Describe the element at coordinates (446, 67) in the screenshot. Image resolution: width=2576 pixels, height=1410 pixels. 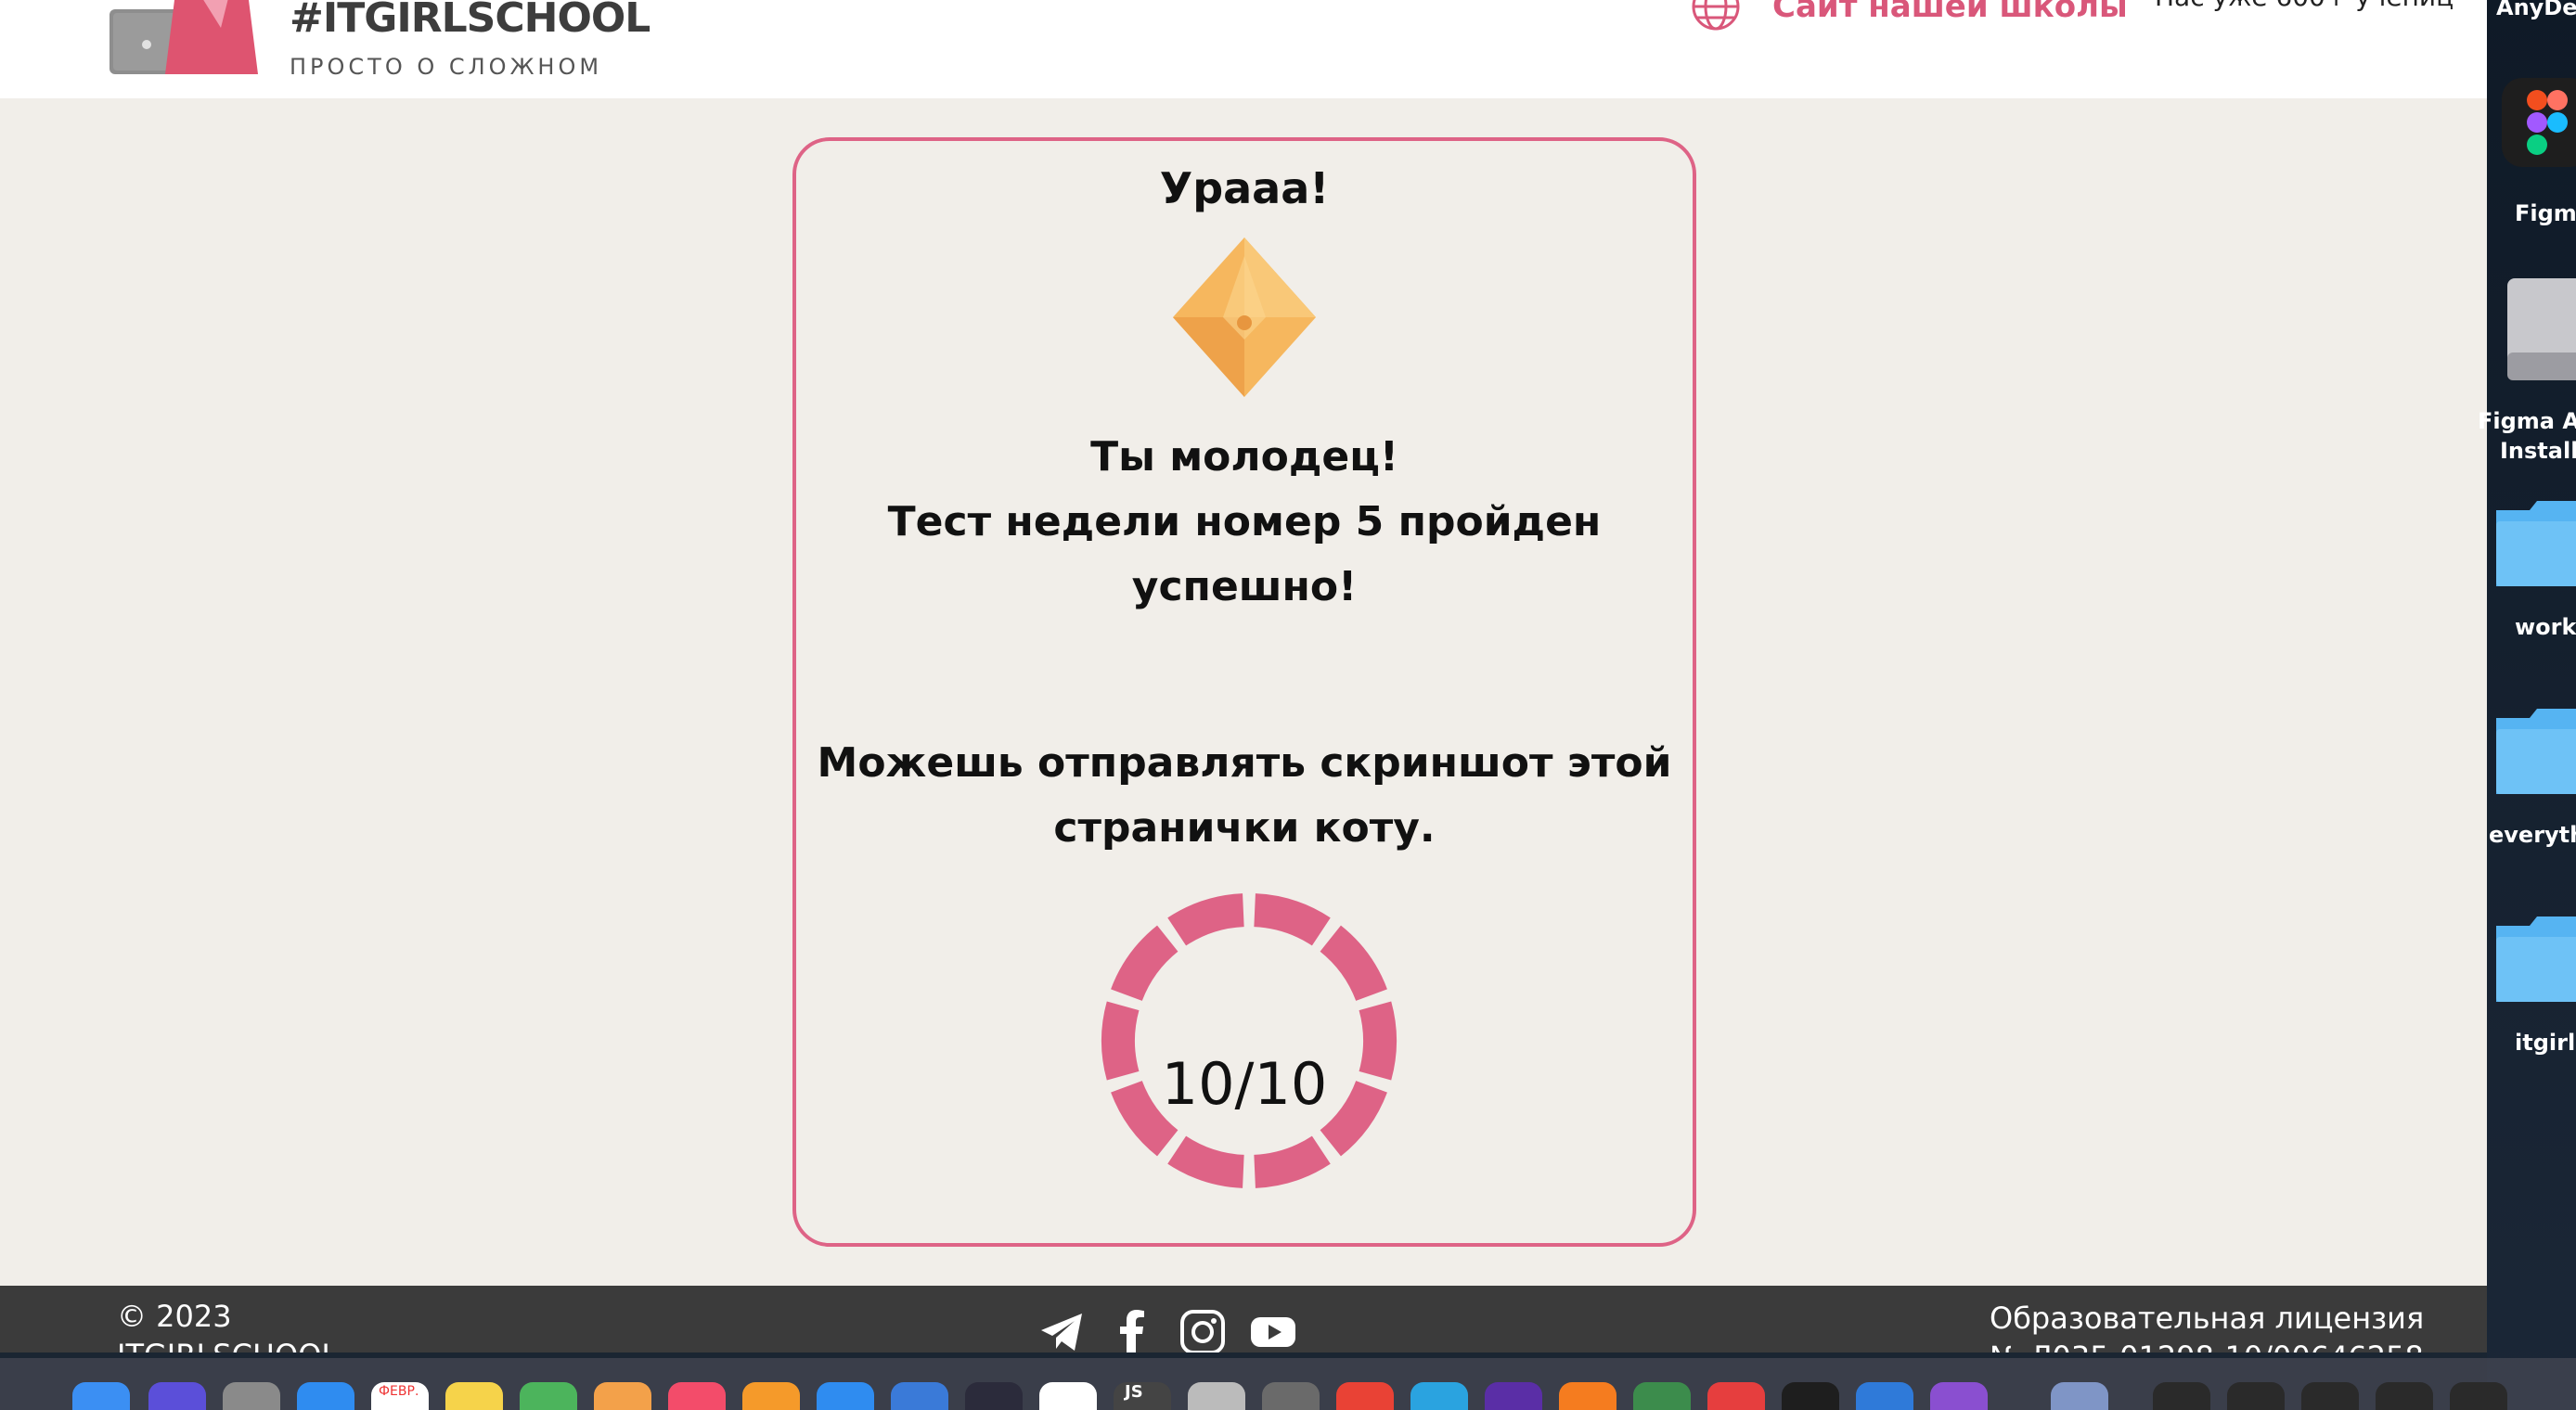
I see `brand-slogan: ПРОСТО О СЛОЖНОМ` at that location.